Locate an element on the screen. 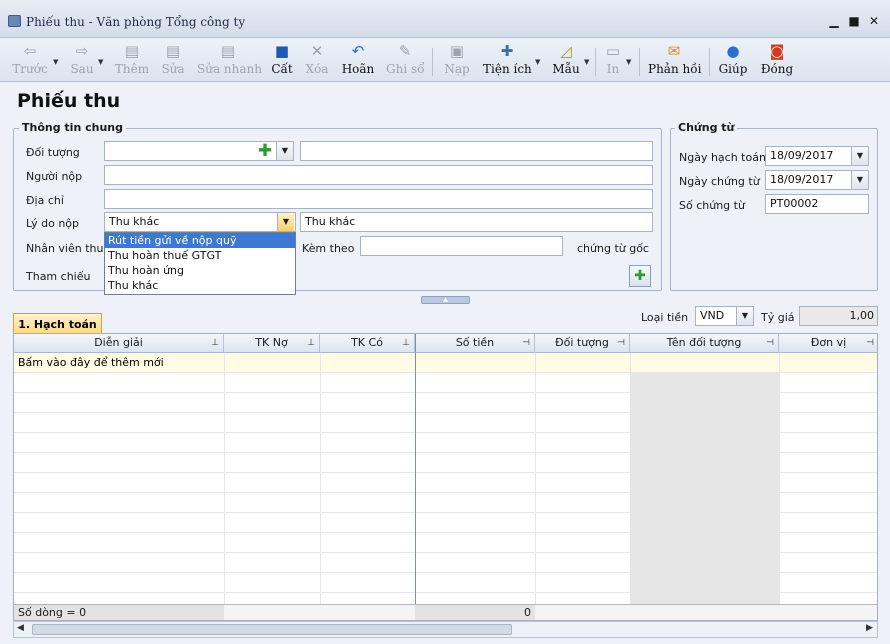  horizontal-scrollbar: ◀ ▶ is located at coordinates (445, 629).